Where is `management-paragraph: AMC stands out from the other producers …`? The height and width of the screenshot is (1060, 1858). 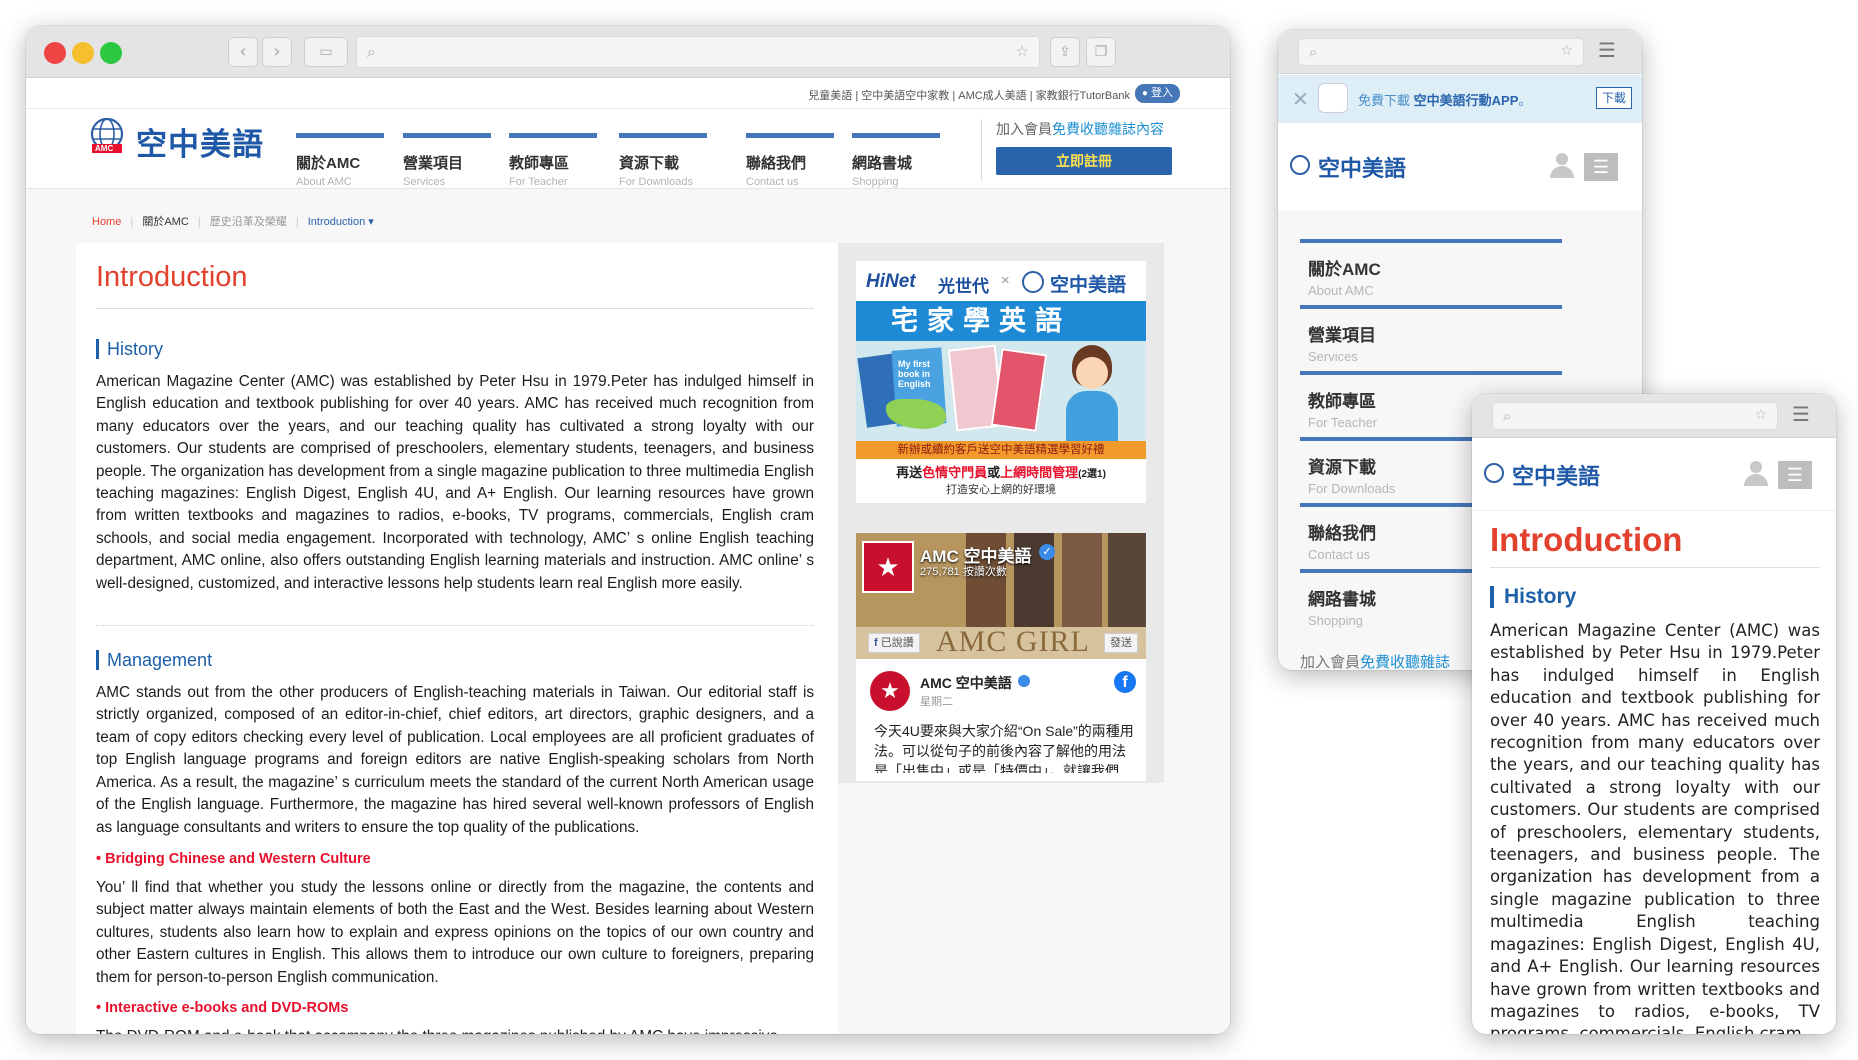 management-paragraph: AMC stands out from the other producers … is located at coordinates (455, 760).